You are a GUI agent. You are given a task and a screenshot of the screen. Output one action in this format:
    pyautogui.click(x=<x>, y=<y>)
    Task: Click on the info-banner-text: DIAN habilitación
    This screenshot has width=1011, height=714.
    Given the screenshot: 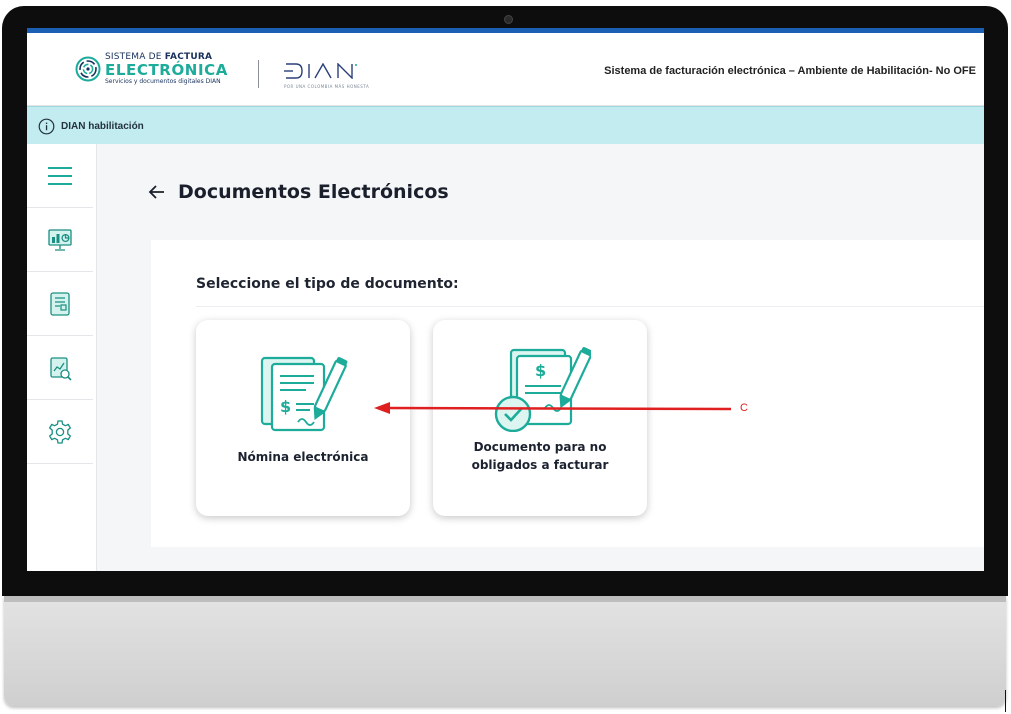 What is the action you would take?
    pyautogui.click(x=102, y=126)
    